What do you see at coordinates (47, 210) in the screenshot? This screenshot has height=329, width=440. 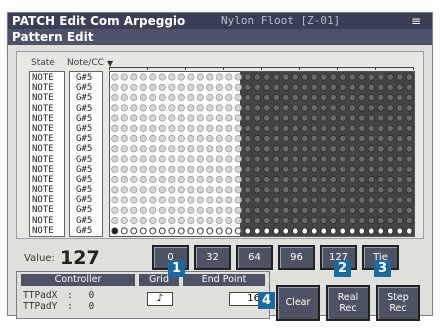 I see `state-cell: NOTE` at bounding box center [47, 210].